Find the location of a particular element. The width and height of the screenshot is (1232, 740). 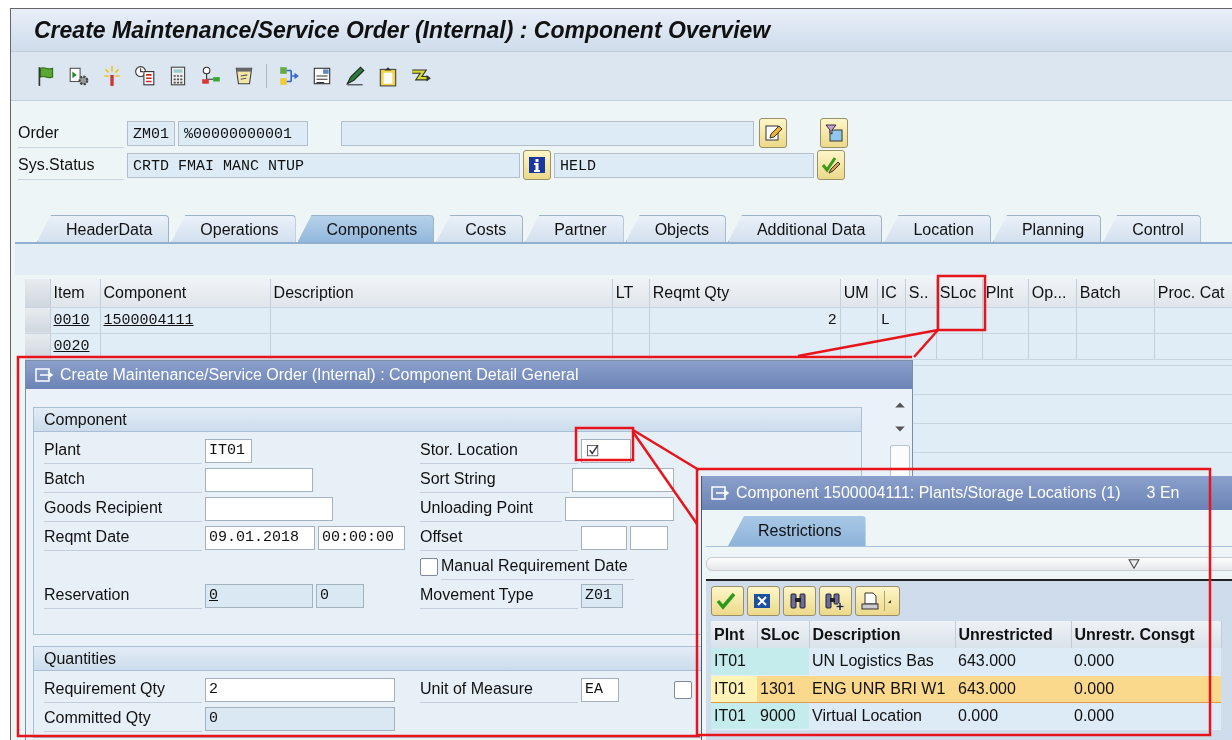

table-cell: 9000 is located at coordinates (783, 715).